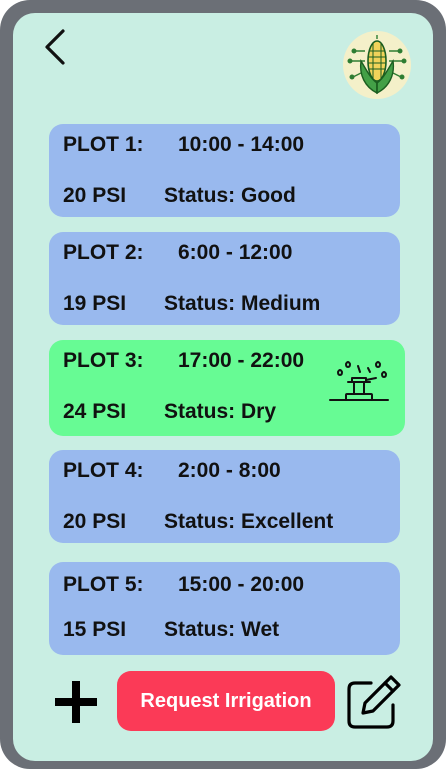 This screenshot has width=446, height=769. What do you see at coordinates (95, 629) in the screenshot?
I see `plot-pressure: 15 PSI` at bounding box center [95, 629].